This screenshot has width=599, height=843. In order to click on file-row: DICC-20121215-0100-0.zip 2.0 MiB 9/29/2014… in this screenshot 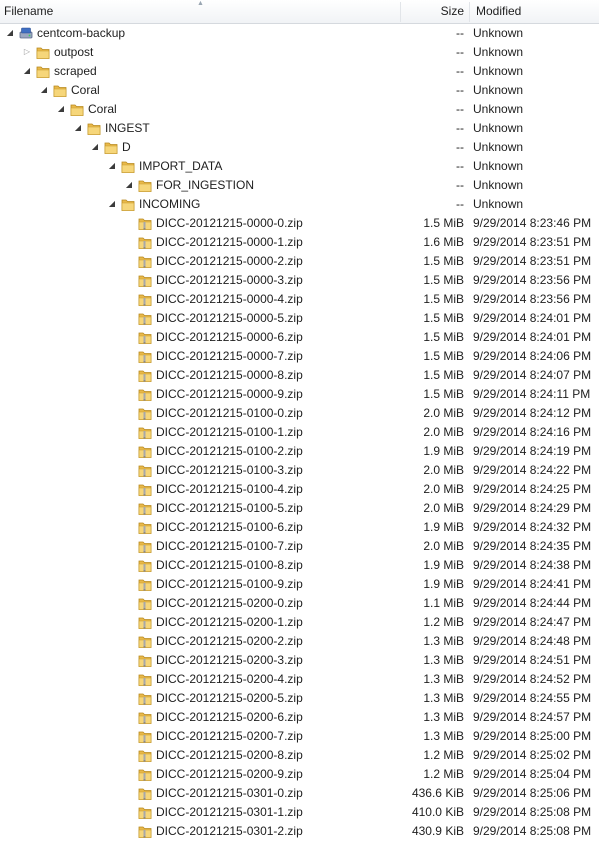, I will do `click(299, 413)`.